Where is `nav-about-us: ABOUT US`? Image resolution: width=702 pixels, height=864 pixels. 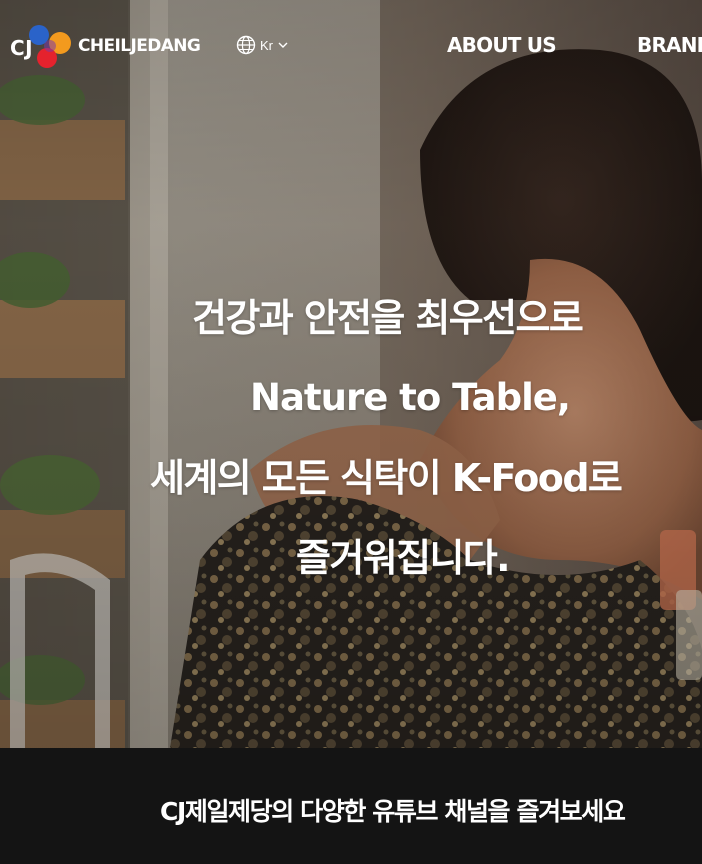 nav-about-us: ABOUT US is located at coordinates (502, 45).